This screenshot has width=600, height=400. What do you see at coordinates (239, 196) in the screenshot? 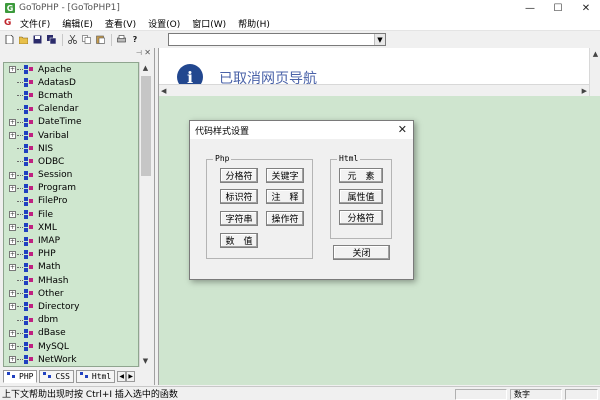
I see `php-identifier-button: 标识符` at bounding box center [239, 196].